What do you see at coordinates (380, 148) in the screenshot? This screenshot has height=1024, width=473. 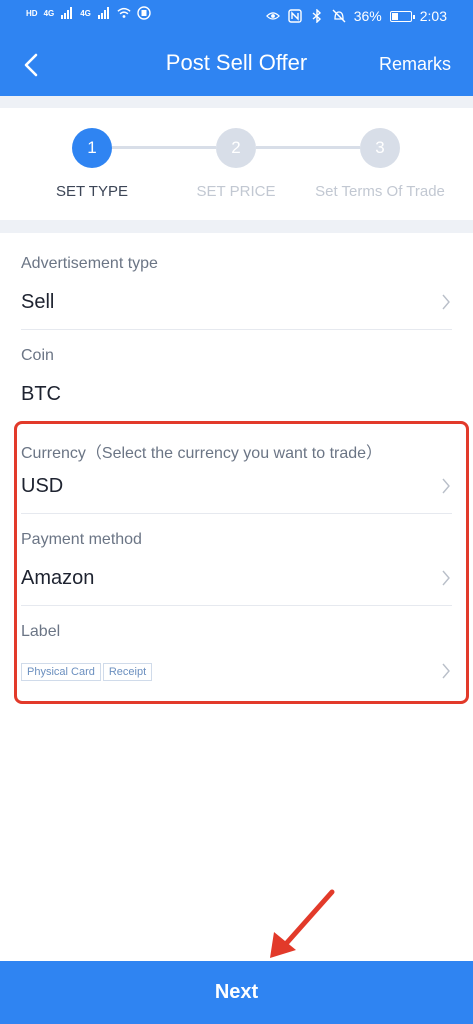 I see `step-3-circle: 3` at bounding box center [380, 148].